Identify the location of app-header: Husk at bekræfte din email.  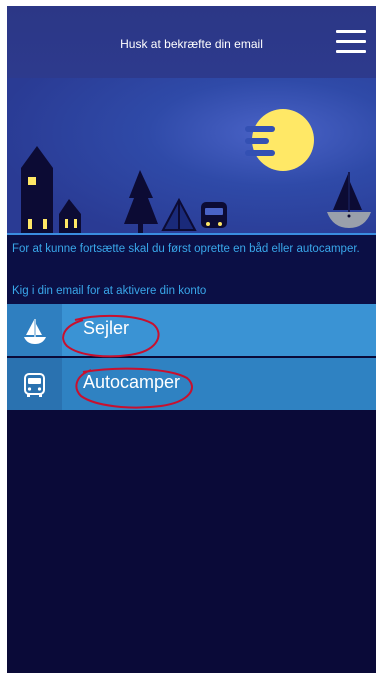
(191, 42).